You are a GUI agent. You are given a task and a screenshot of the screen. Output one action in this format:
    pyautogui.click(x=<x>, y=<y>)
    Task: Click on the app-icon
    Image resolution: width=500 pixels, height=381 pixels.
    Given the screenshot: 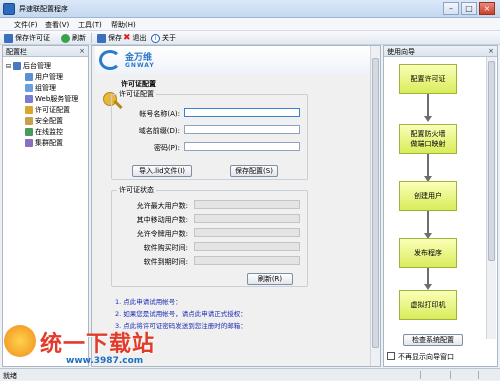 What is the action you would take?
    pyautogui.click(x=9, y=9)
    